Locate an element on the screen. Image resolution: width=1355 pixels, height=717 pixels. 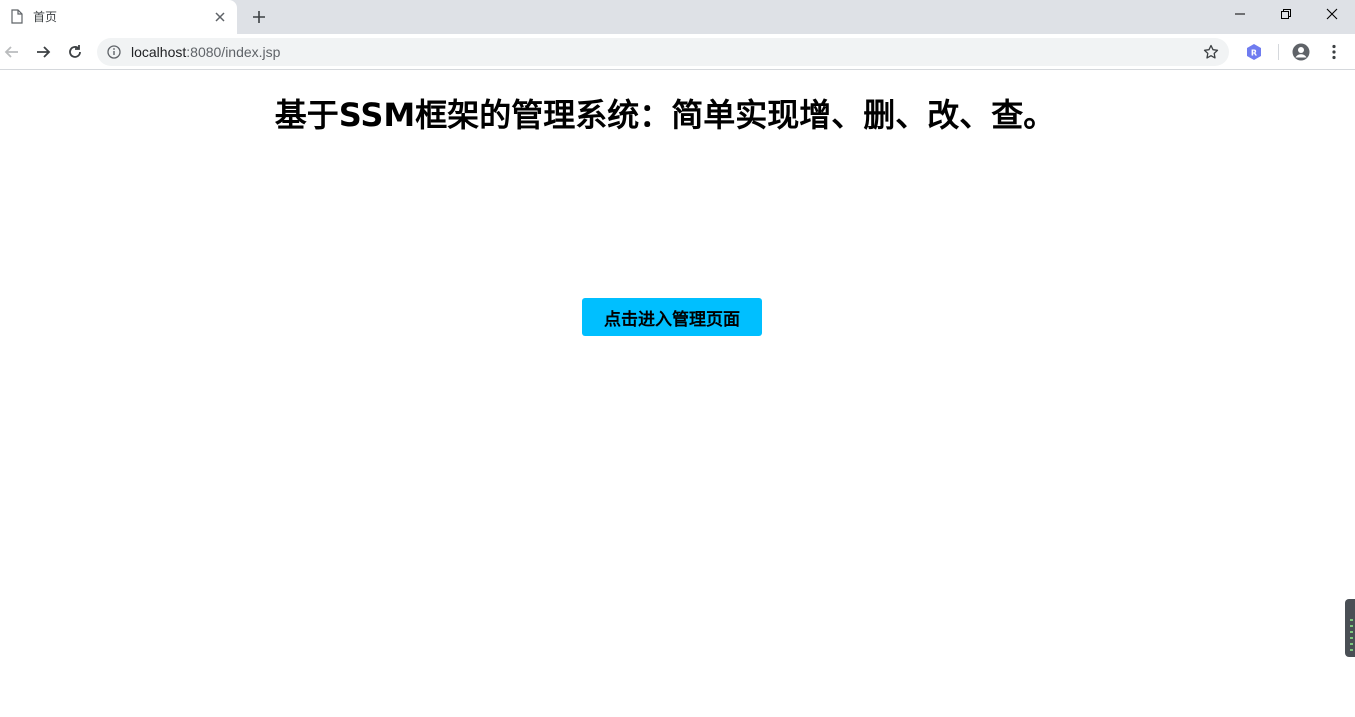
info-icon is located at coordinates (114, 52).